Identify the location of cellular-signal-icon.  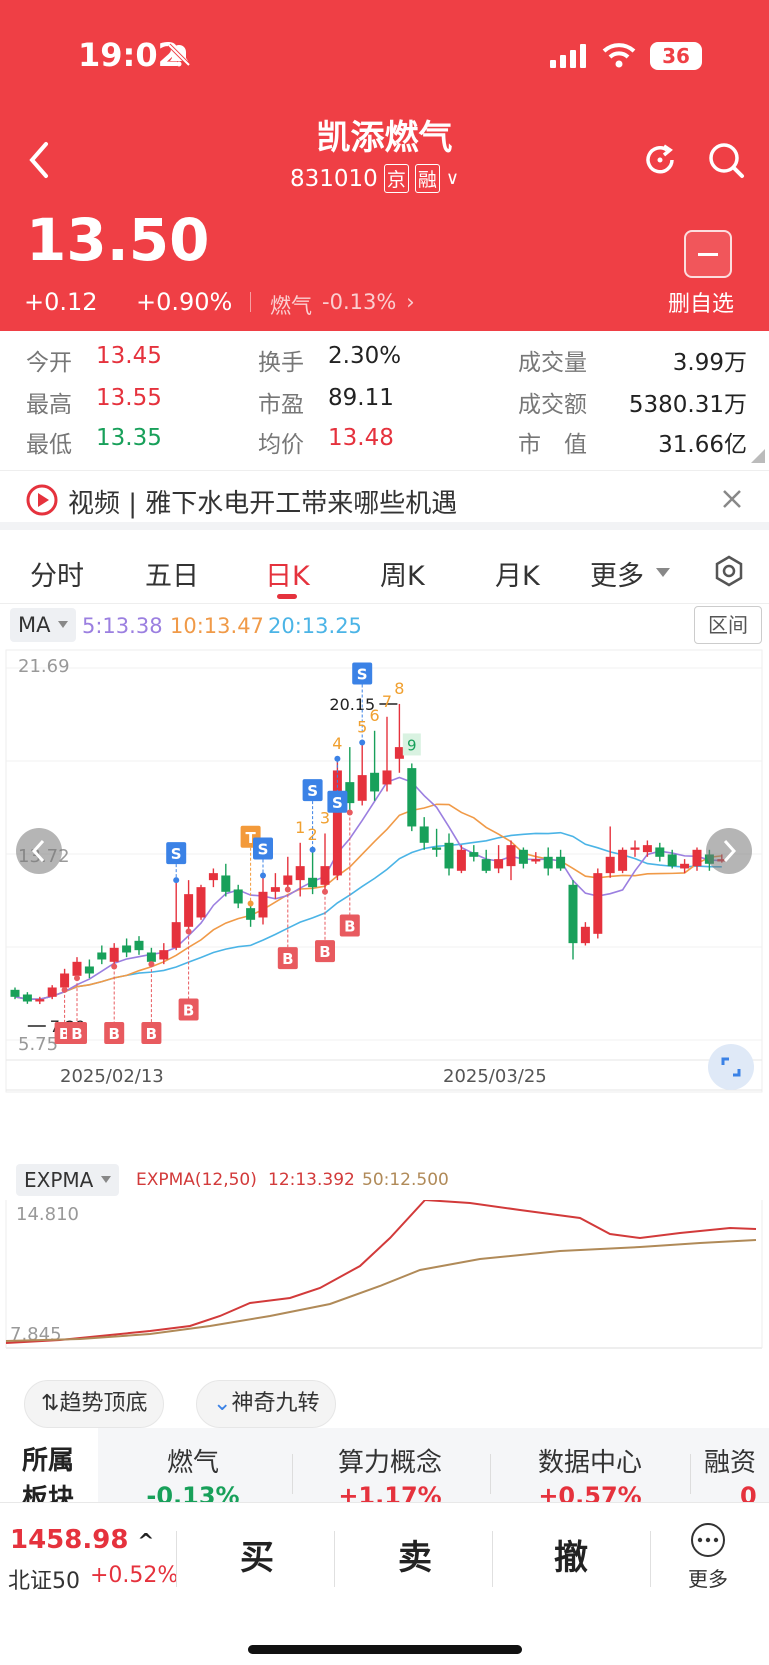
(568, 56).